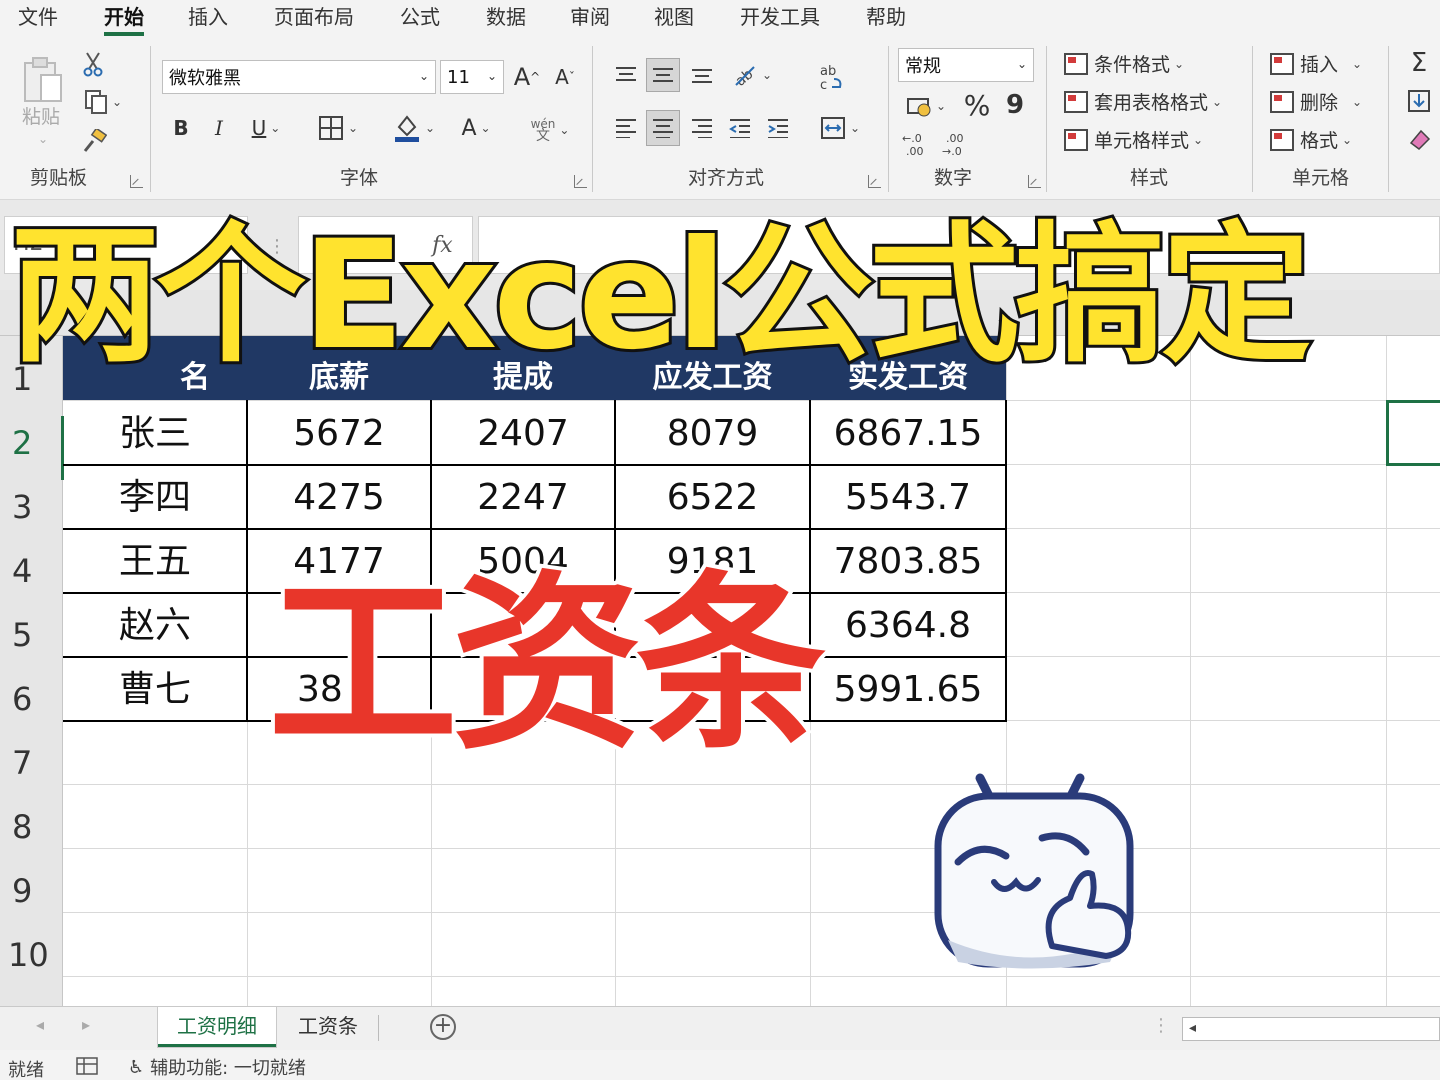  I want to click on alignment-group: ab⌄ abc ⌄ 对齐方式, so click(740, 117).